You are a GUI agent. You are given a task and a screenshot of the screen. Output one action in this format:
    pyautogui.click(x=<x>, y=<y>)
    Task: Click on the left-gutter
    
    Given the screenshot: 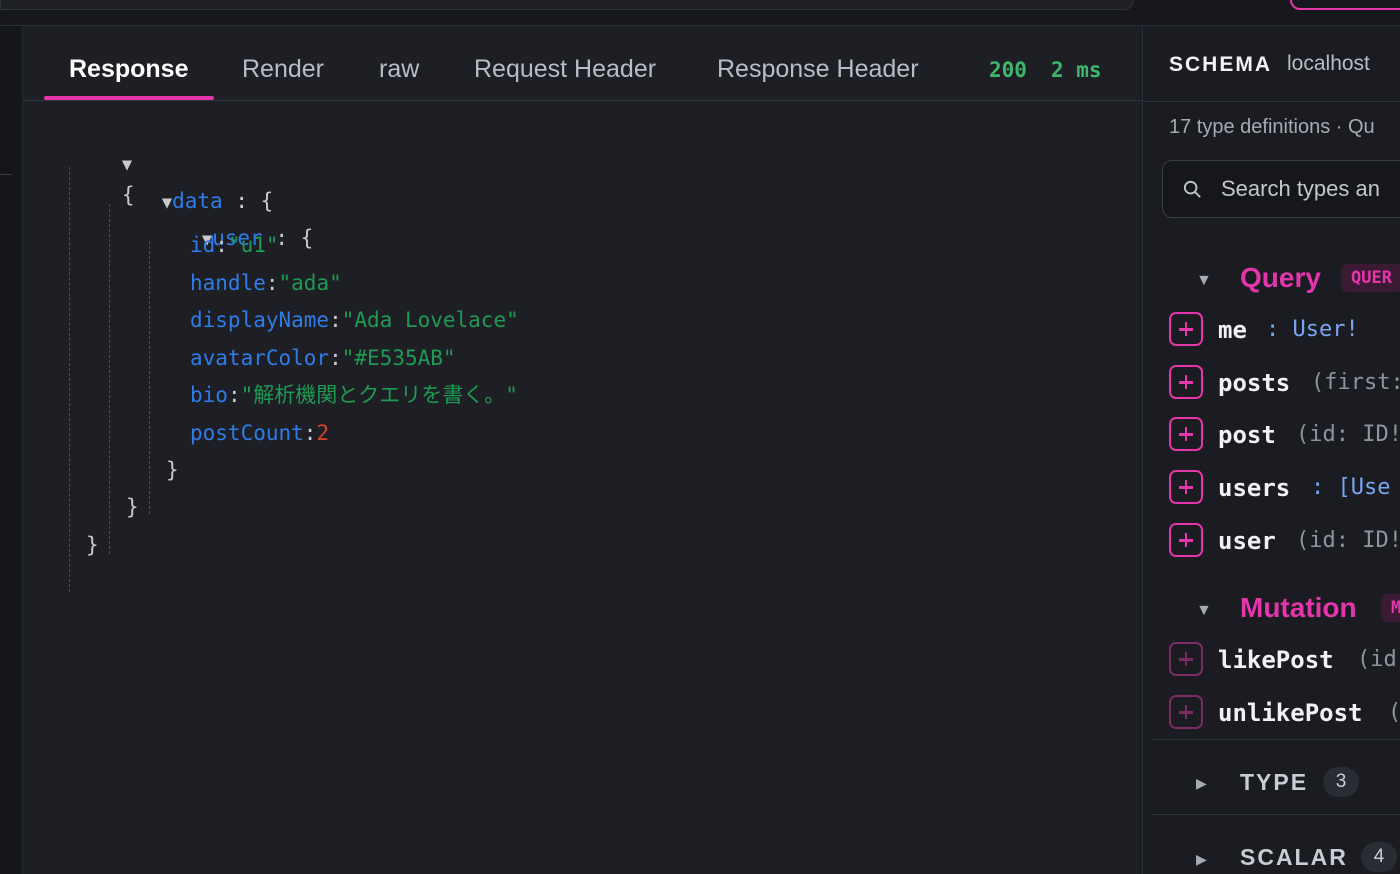 What is the action you would take?
    pyautogui.click(x=11, y=450)
    